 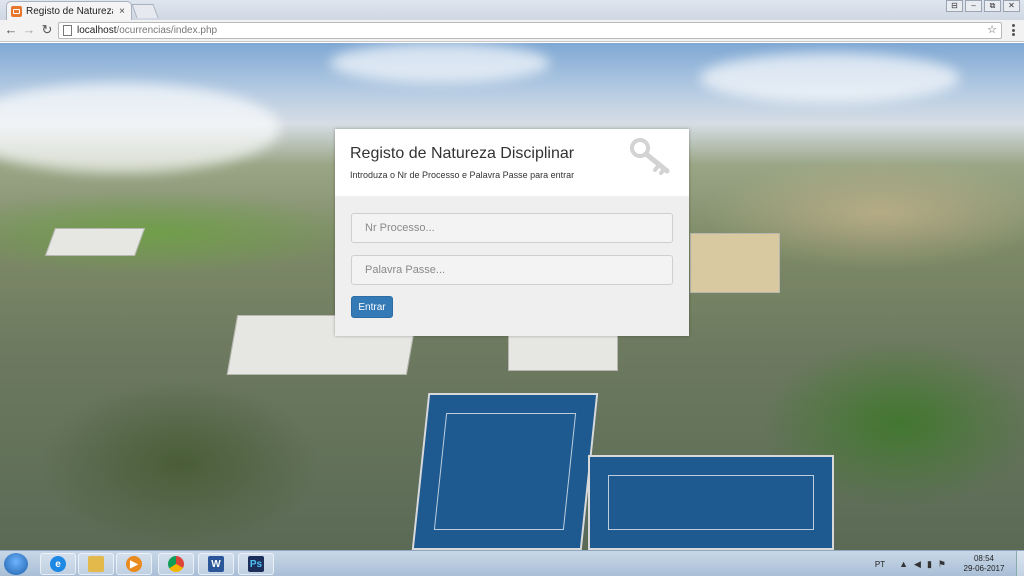 What do you see at coordinates (372, 307) in the screenshot?
I see `login-button: Entrar` at bounding box center [372, 307].